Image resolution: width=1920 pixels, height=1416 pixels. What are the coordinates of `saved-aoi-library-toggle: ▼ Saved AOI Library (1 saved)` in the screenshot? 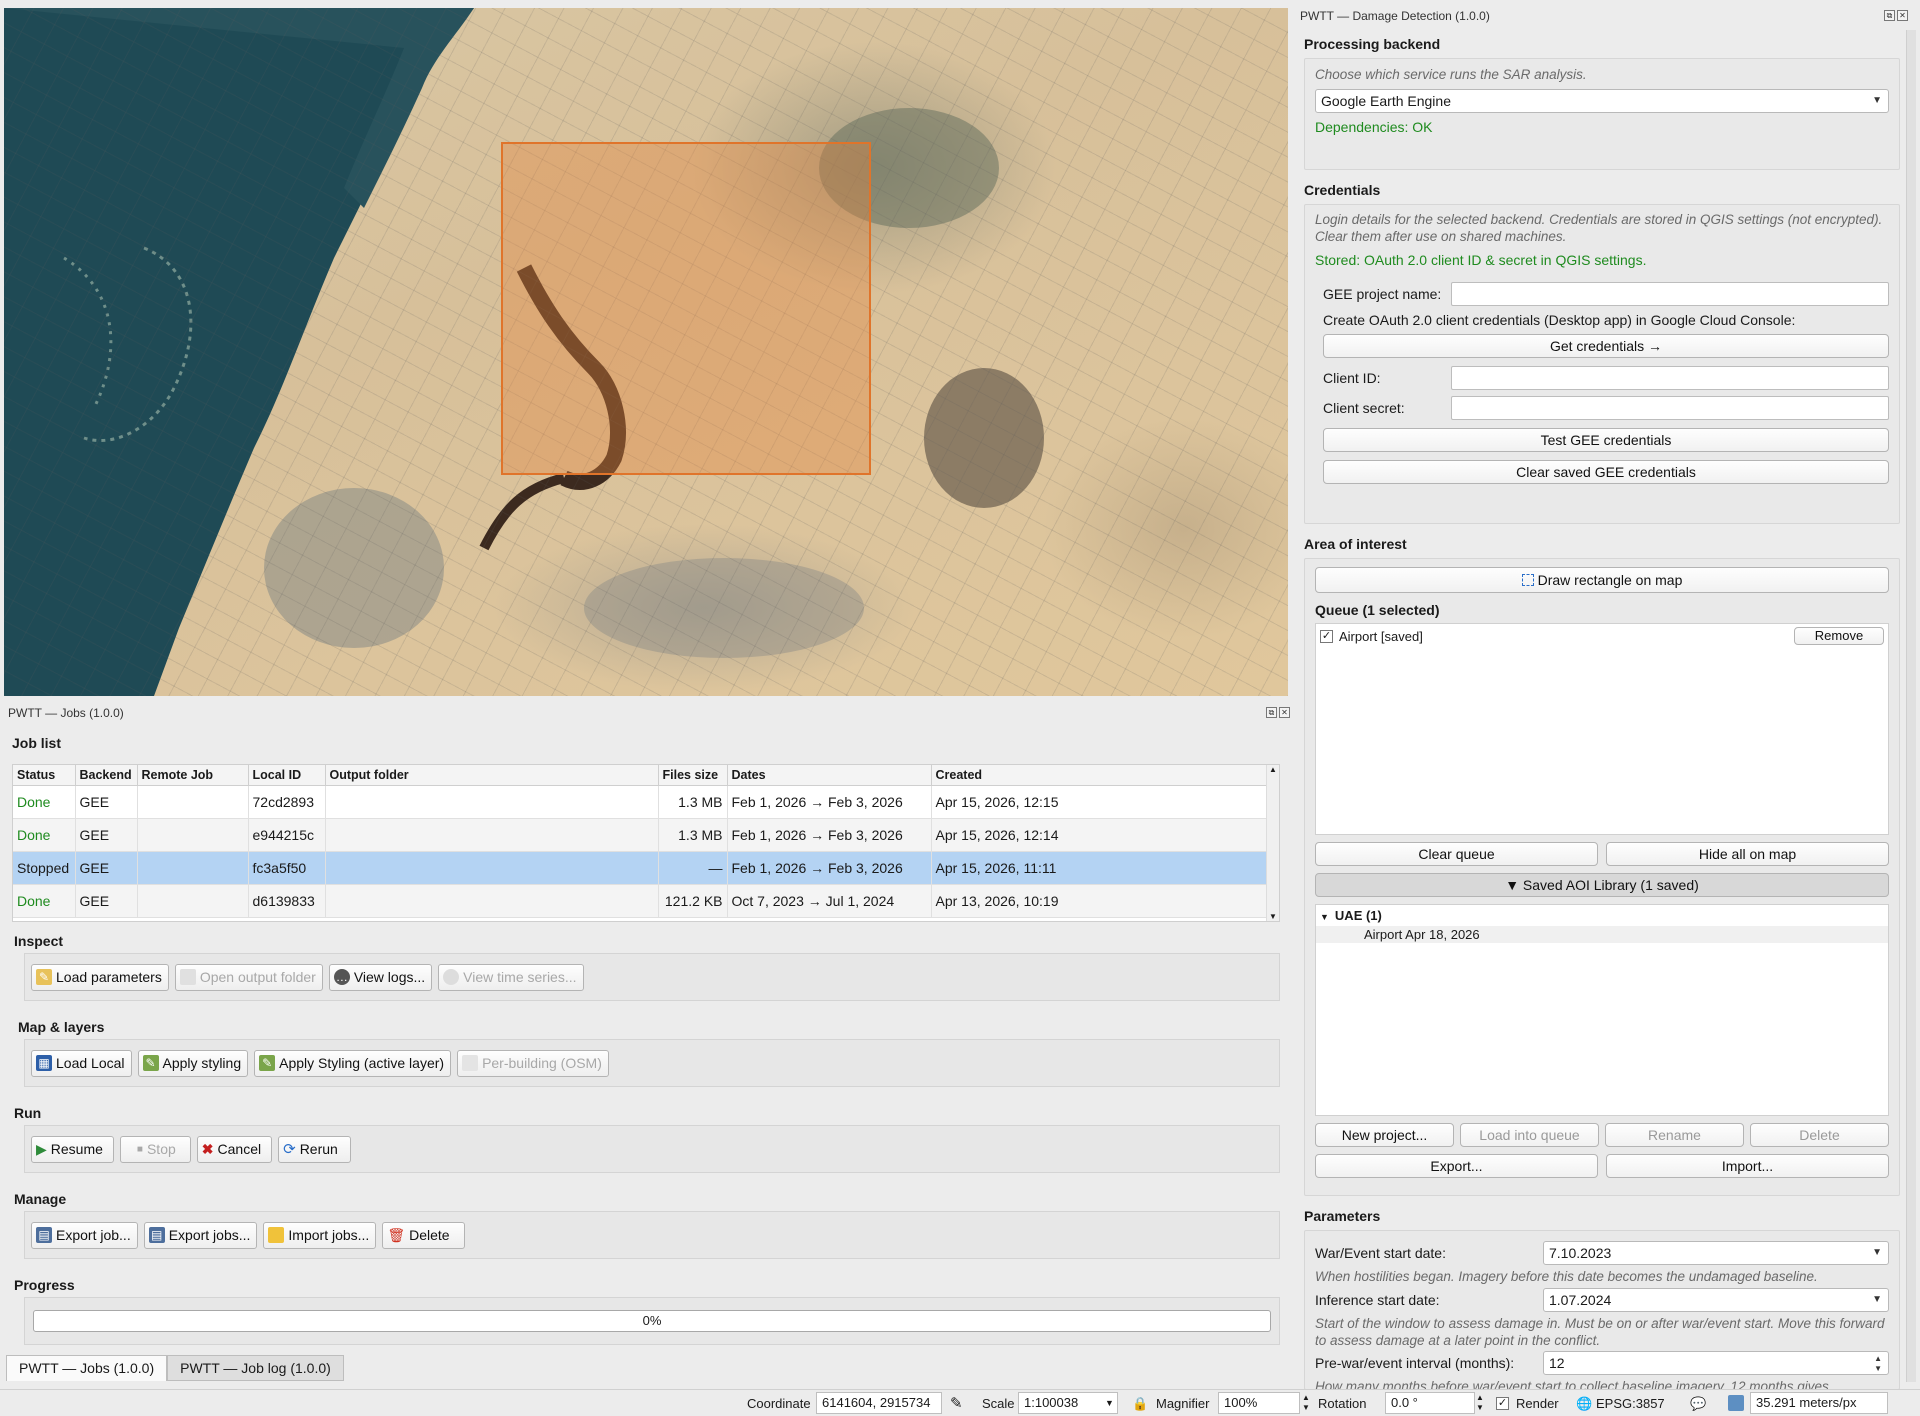 It's located at (1602, 885).